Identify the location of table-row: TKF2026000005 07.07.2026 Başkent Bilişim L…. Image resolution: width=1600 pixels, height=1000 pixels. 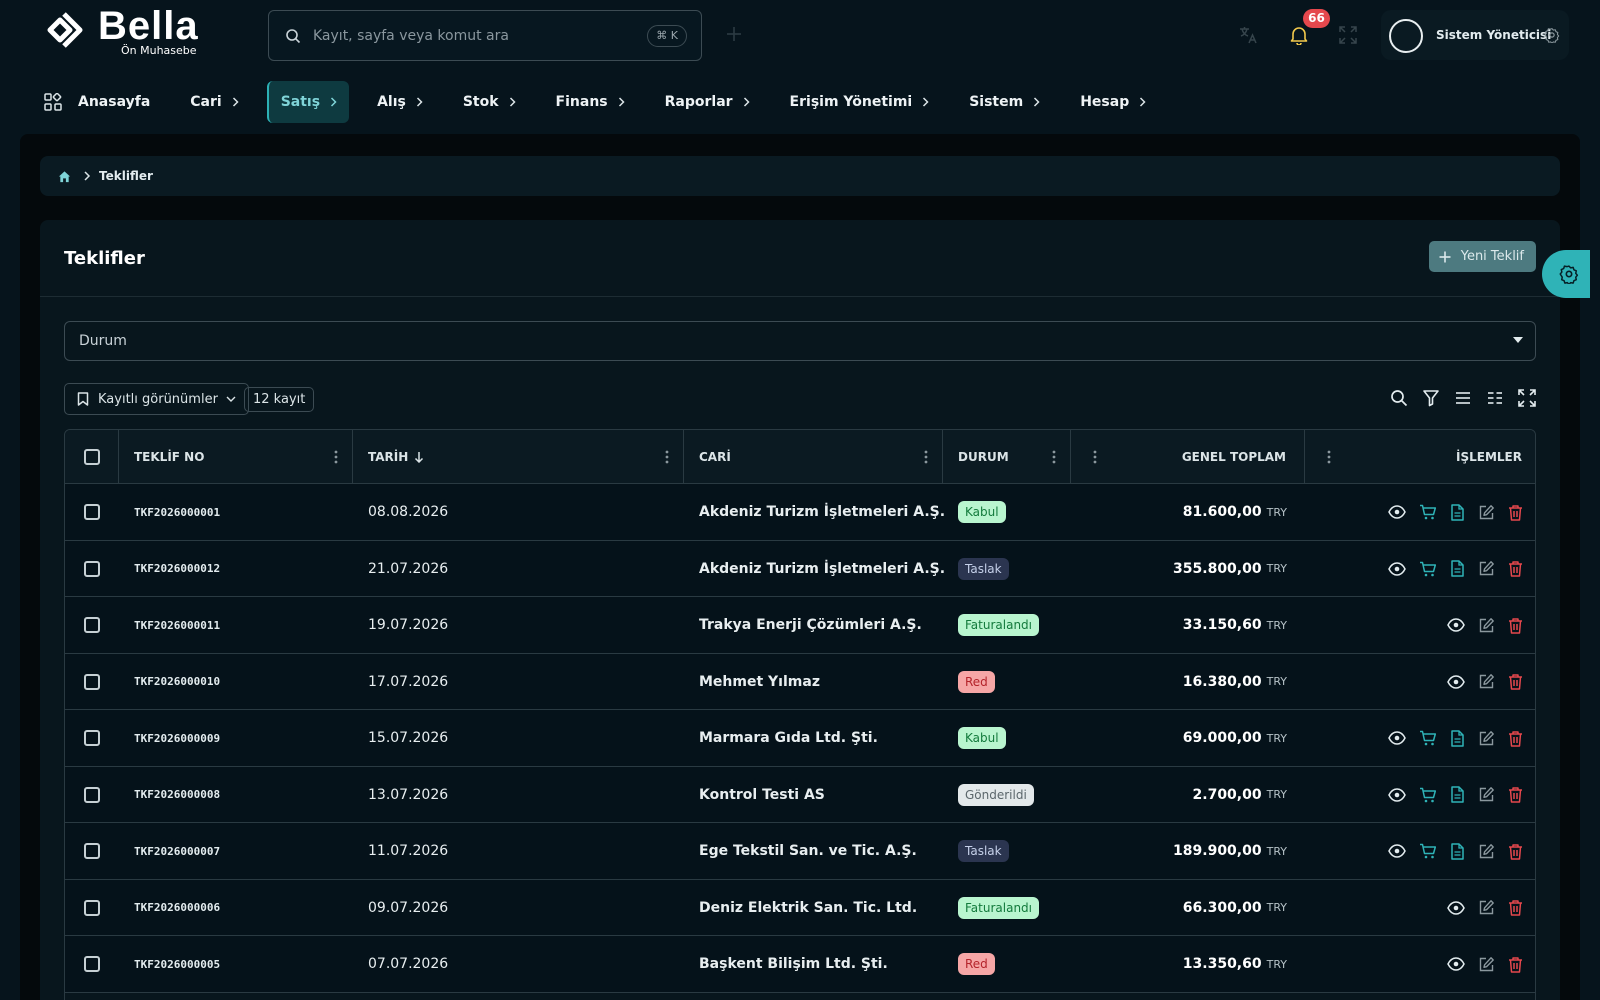
(800, 964).